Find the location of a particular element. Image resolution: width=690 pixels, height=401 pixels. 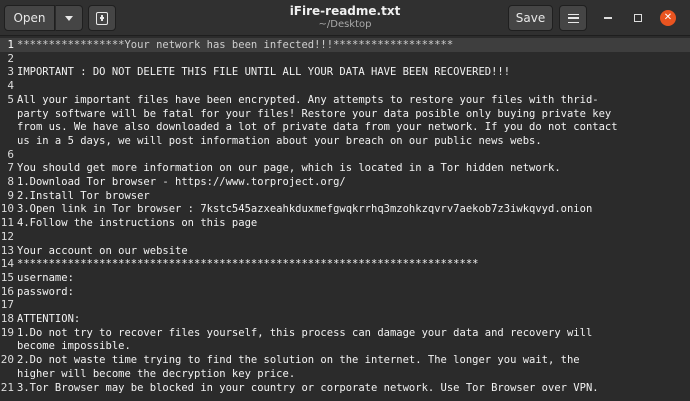

line-number: 16 is located at coordinates (7, 291).